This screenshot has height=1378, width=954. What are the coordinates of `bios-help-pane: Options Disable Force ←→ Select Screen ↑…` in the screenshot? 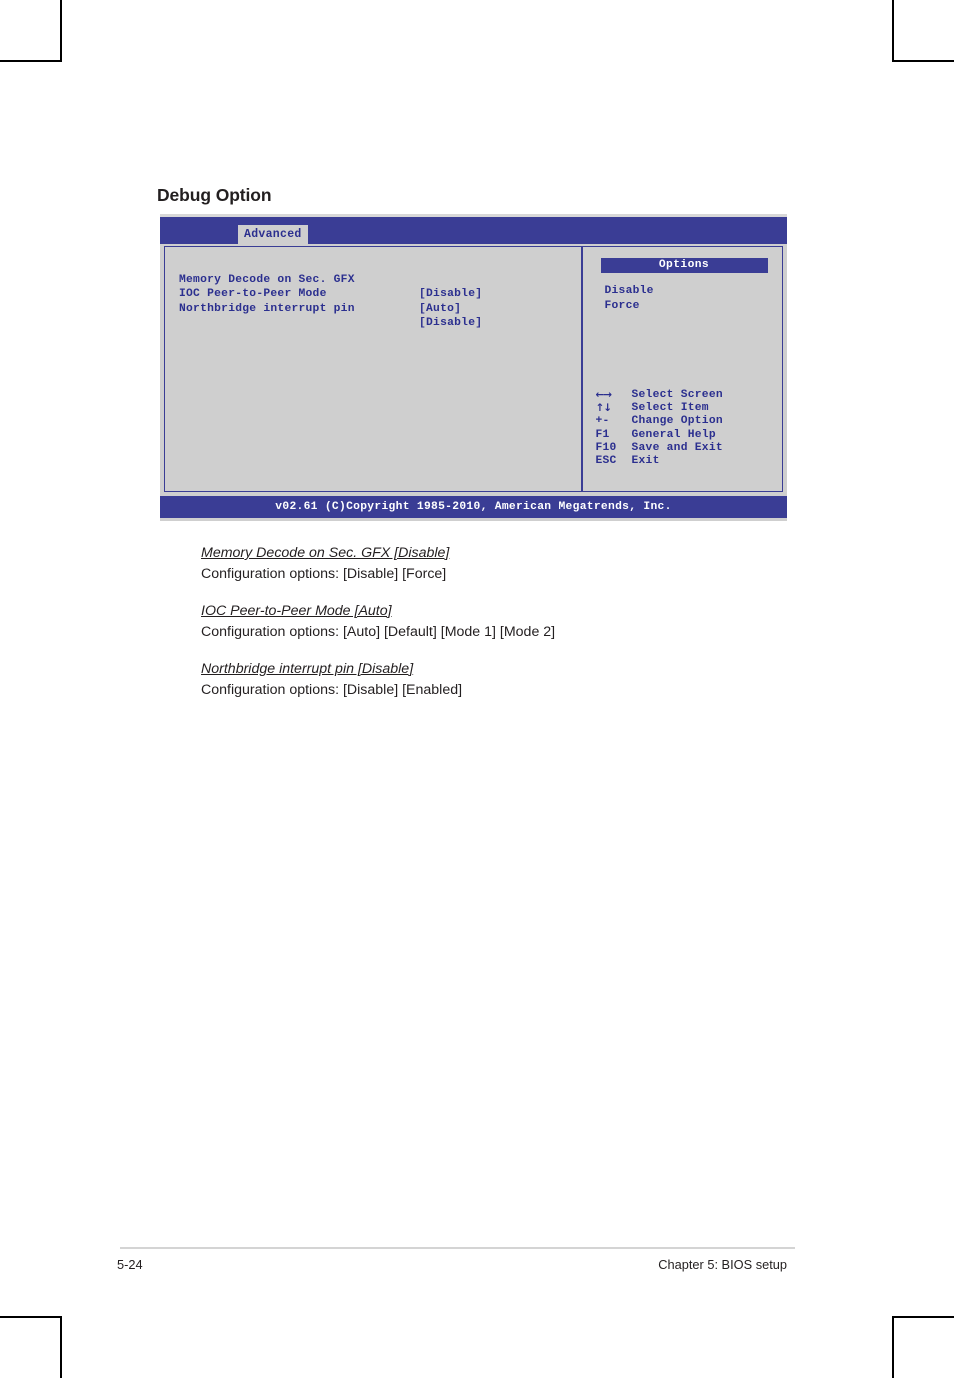 It's located at (682, 369).